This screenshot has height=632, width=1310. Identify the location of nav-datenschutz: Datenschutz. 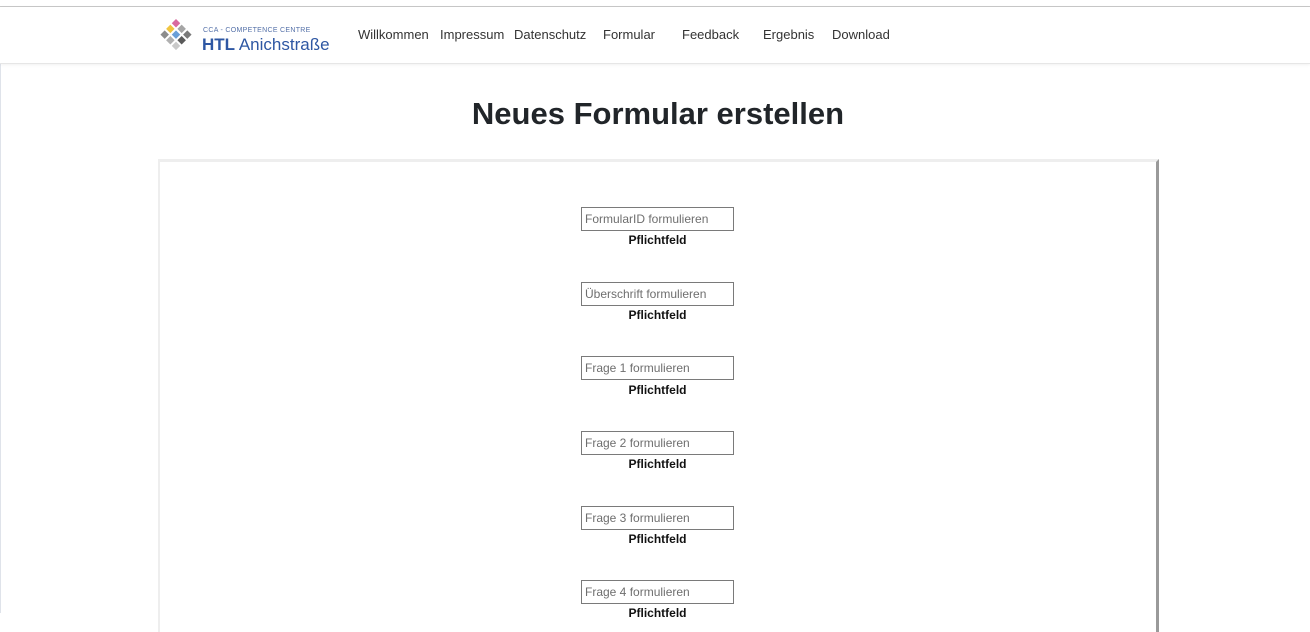
(550, 34).